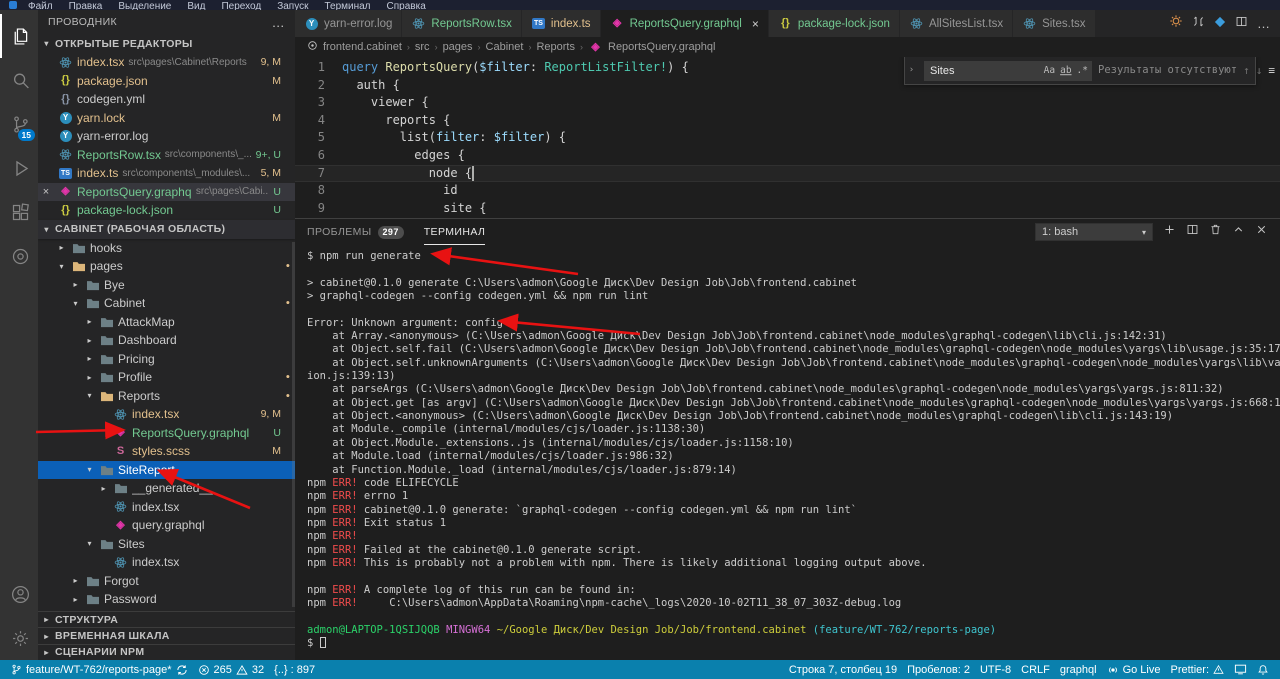 This screenshot has width=1280, height=679. Describe the element at coordinates (166, 210) in the screenshot. I see `open-editor-package-lock.json: {} package-lock.json U` at that location.